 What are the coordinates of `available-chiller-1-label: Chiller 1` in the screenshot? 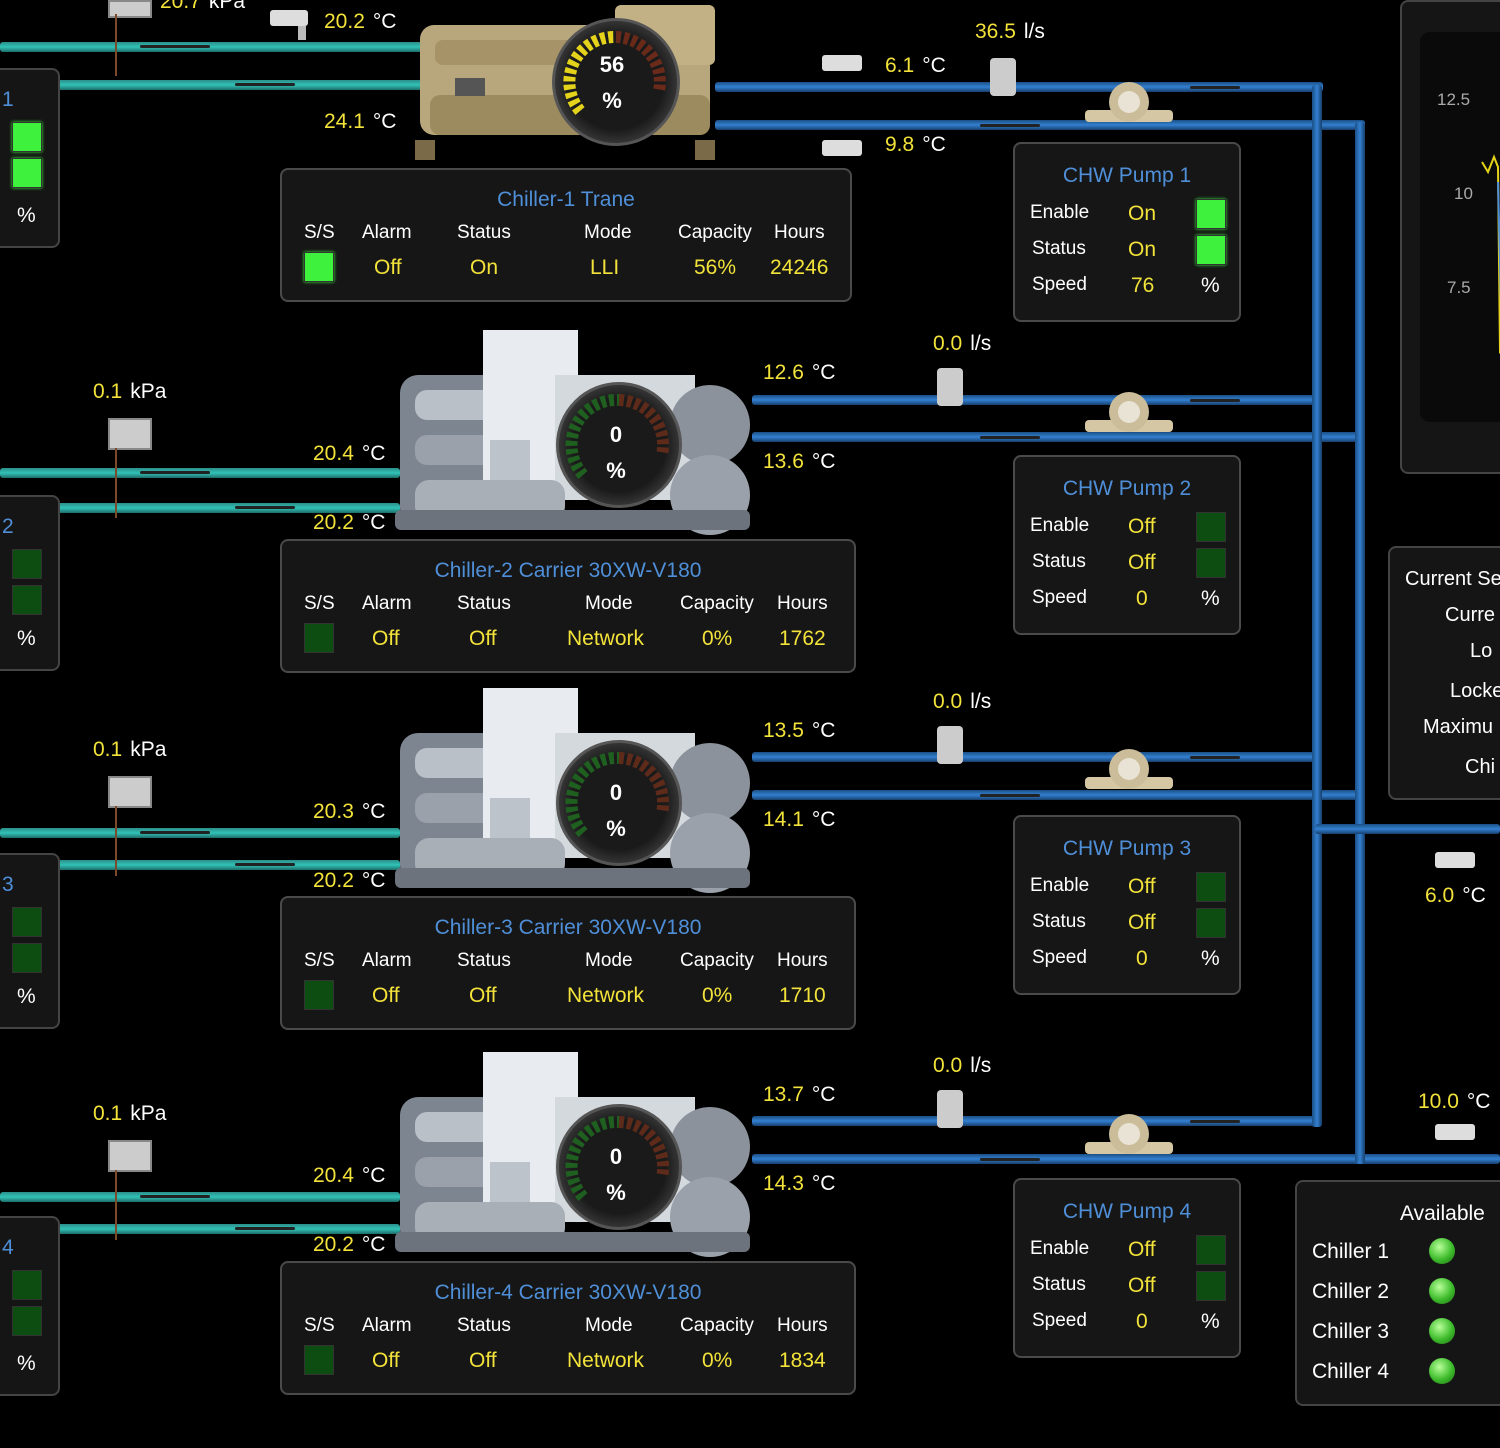 It's located at (1351, 1251).